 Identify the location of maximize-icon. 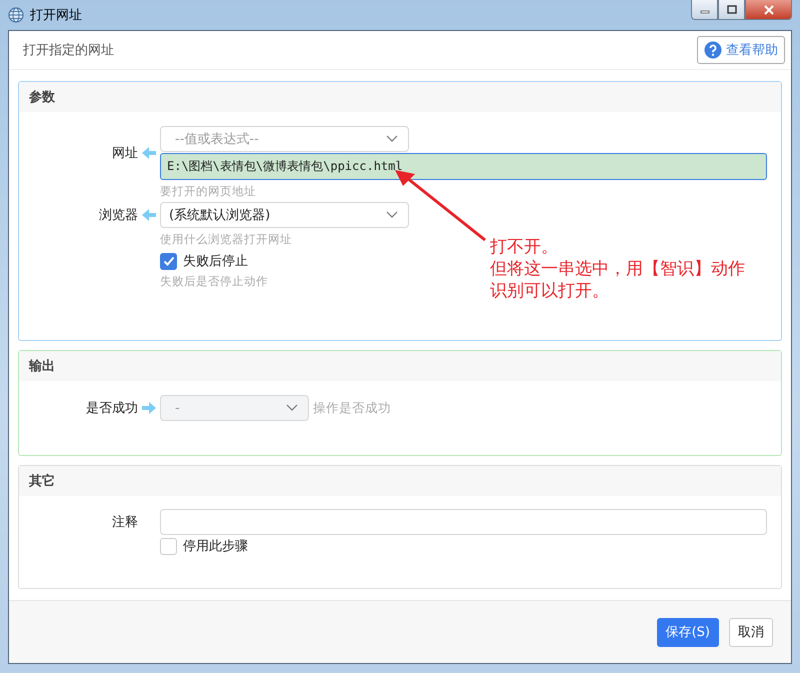
(731, 9).